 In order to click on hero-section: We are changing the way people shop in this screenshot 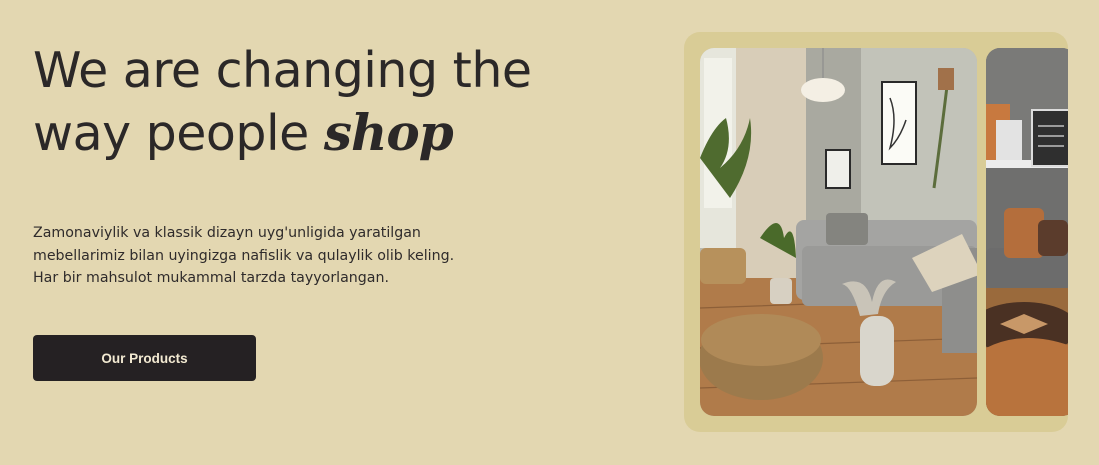, I will do `click(313, 102)`.